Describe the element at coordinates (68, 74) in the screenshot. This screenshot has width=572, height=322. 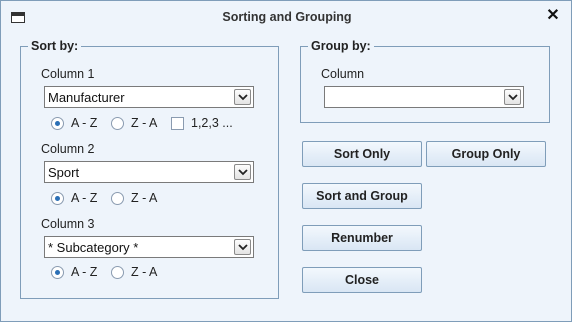
I see `sort-column-1-label: Column 1` at that location.